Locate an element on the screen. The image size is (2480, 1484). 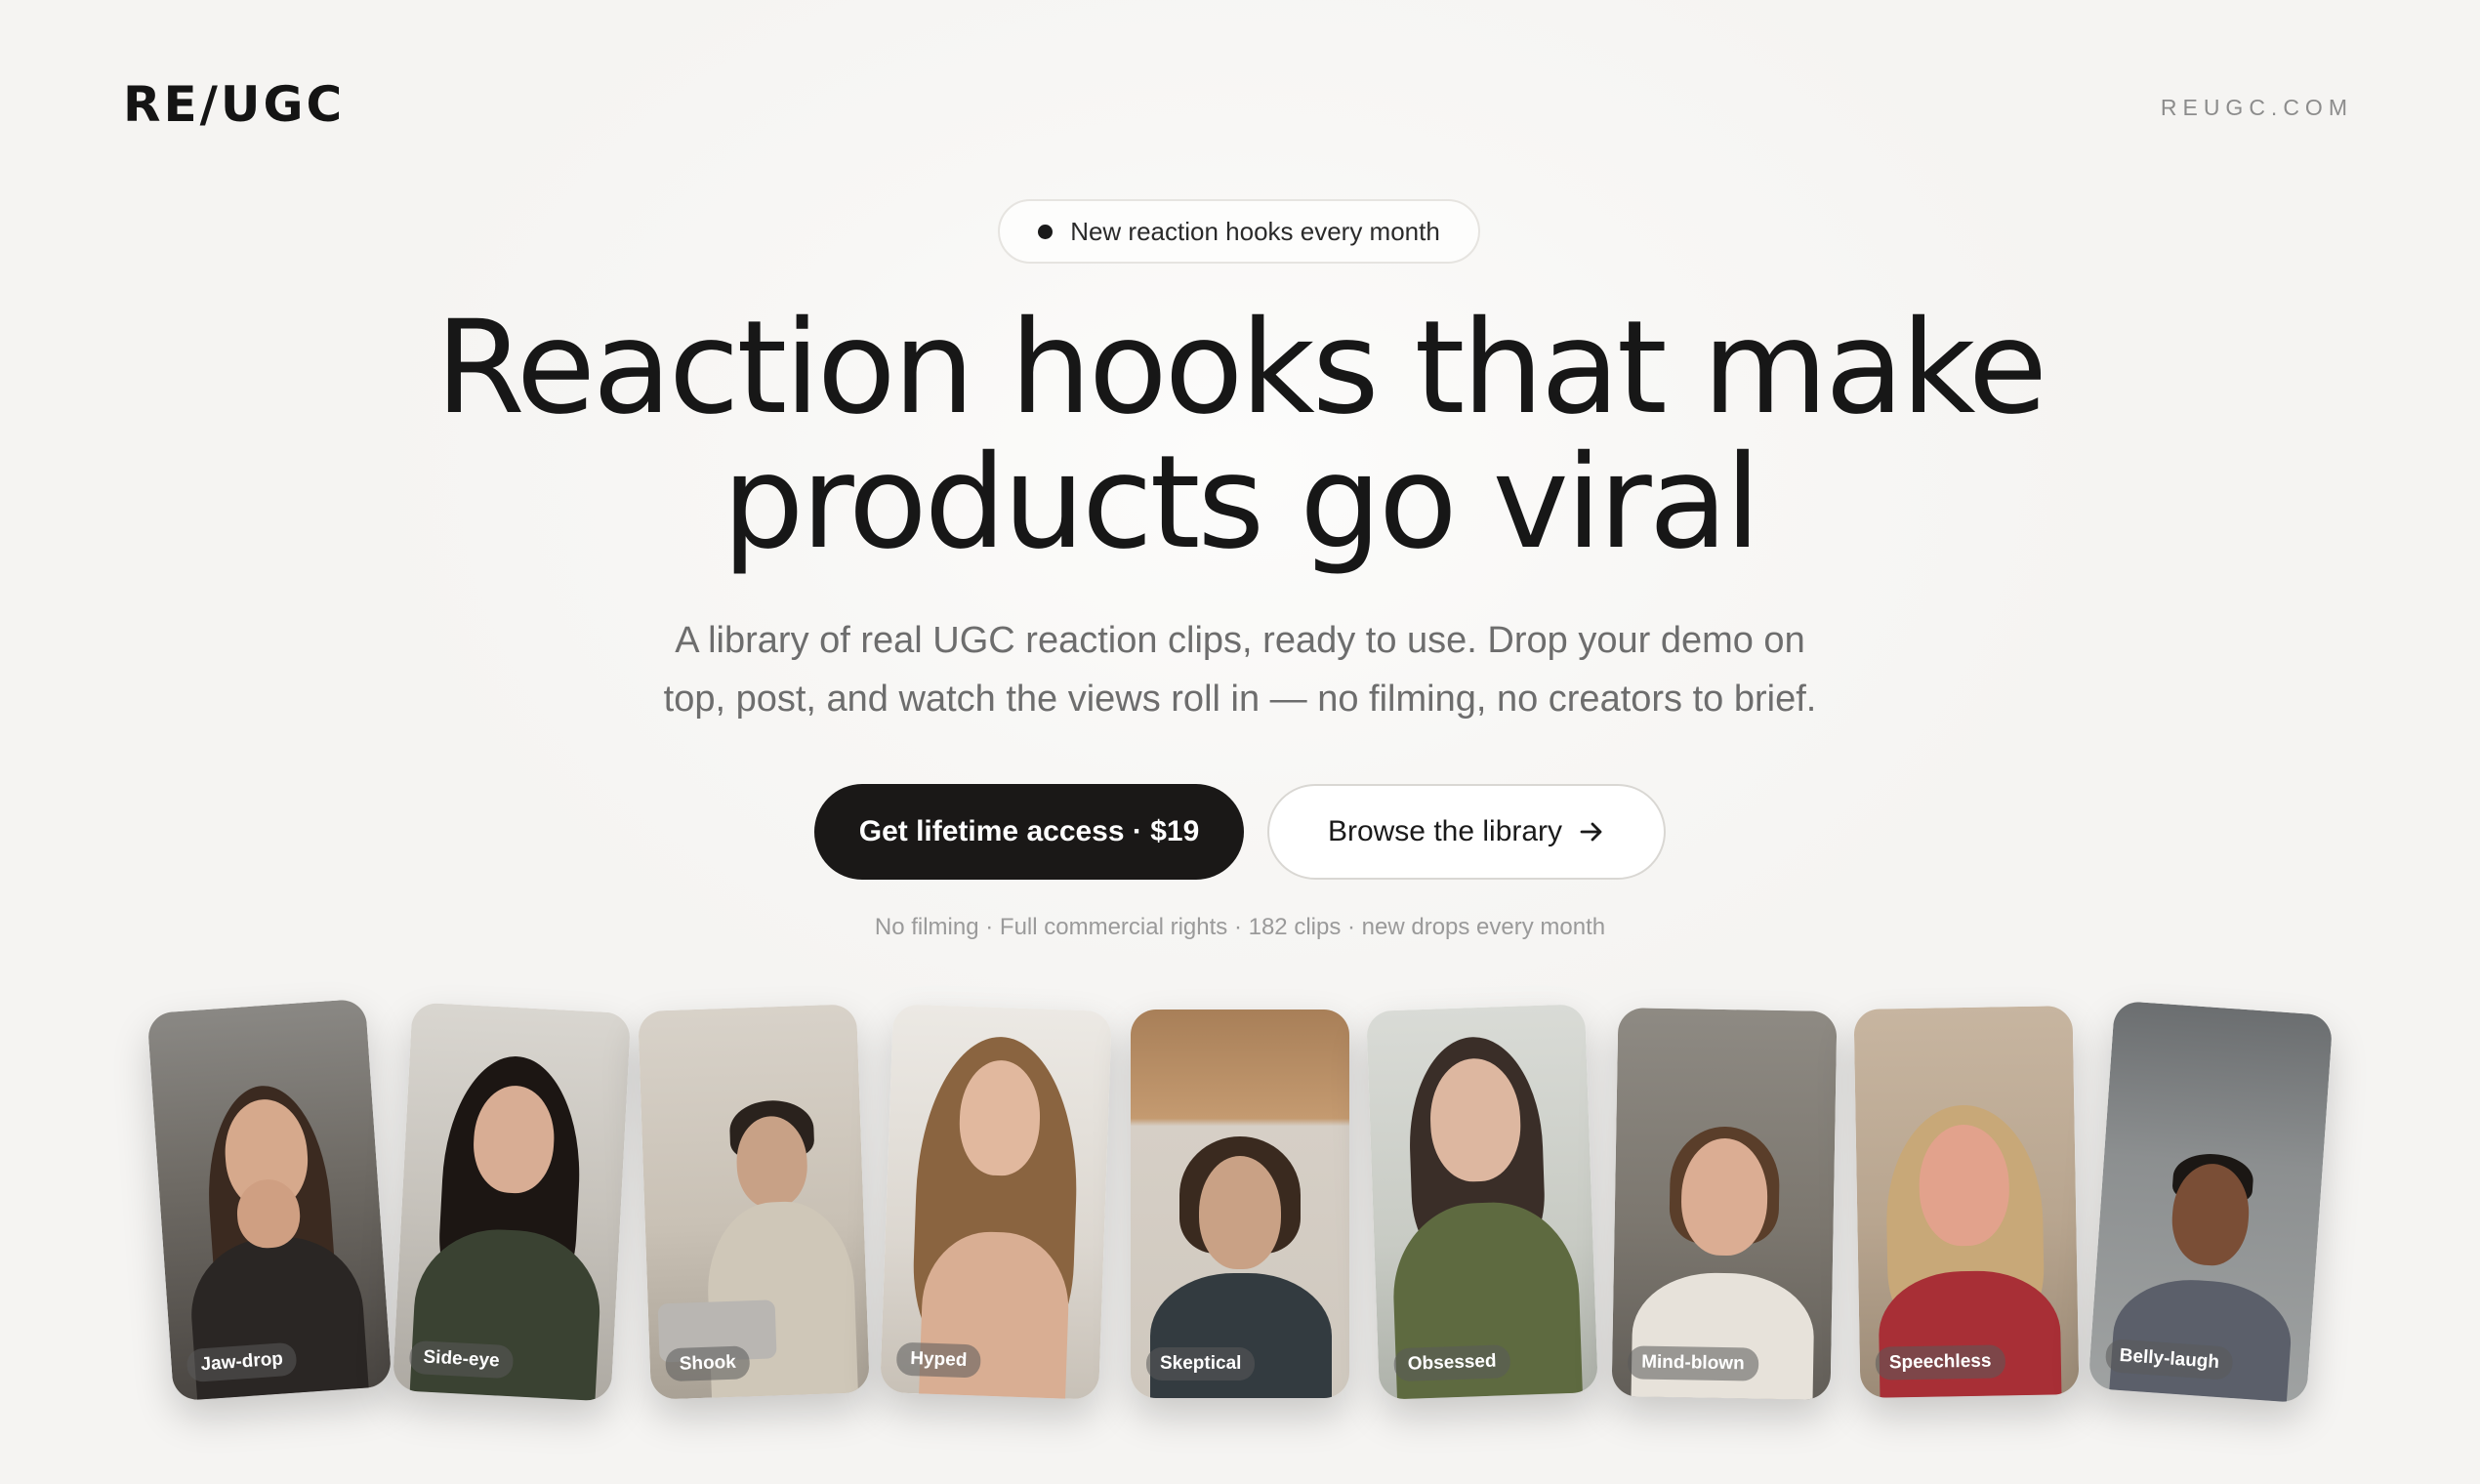
clip-card: Belly-laugh is located at coordinates (2210, 1202).